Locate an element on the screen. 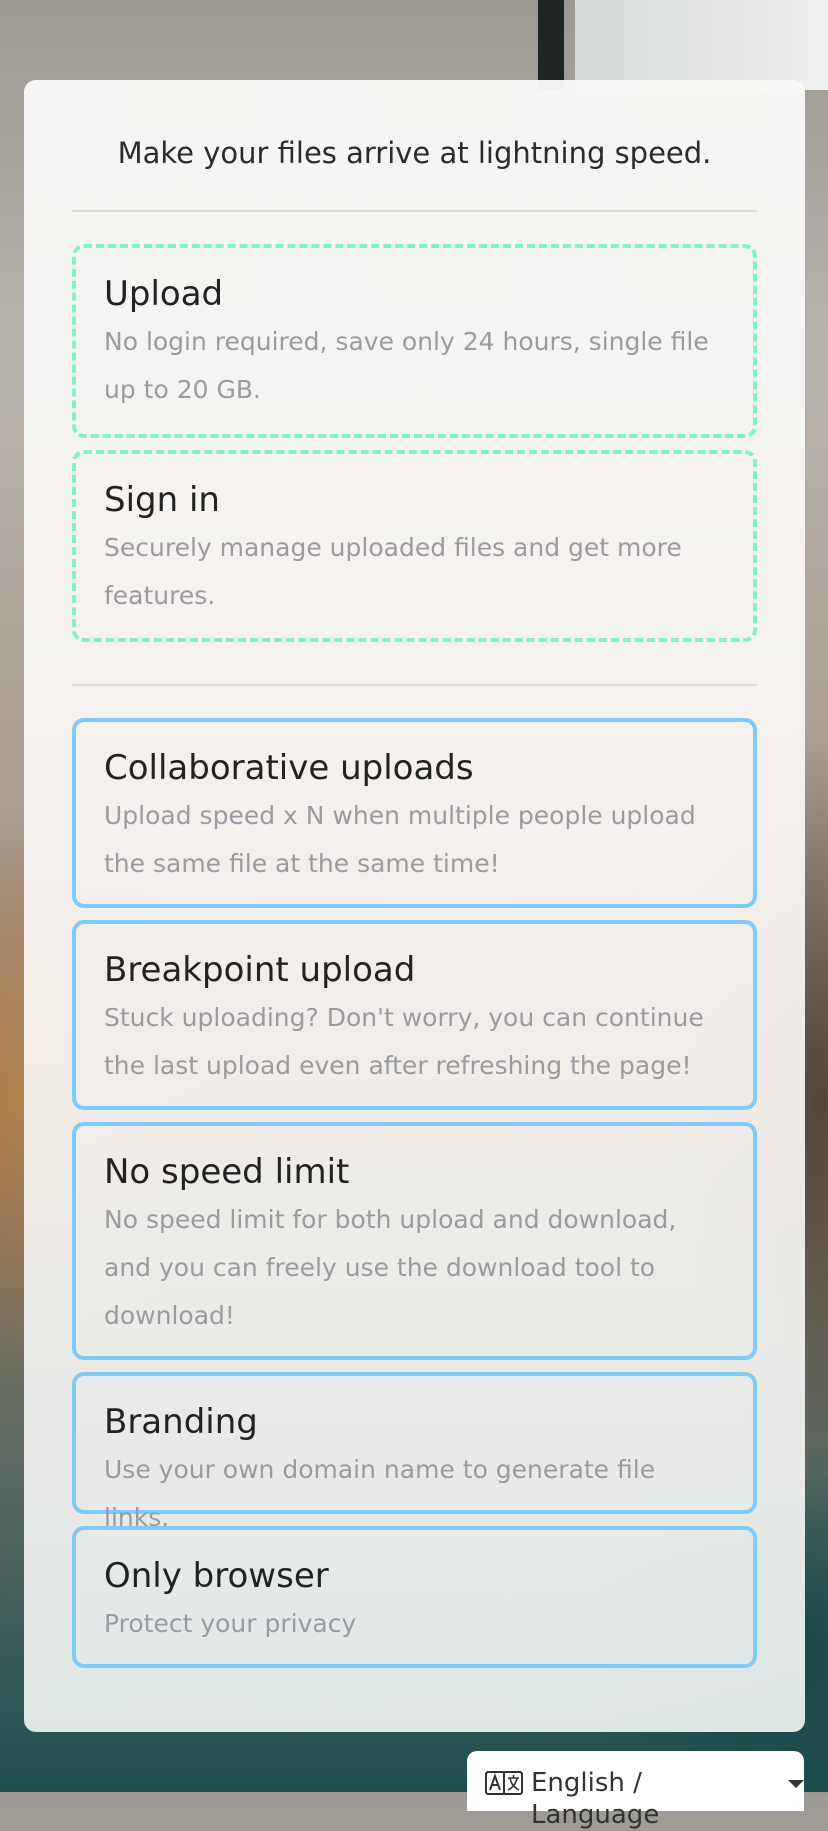  sign-in-title: Sign in is located at coordinates (162, 500).